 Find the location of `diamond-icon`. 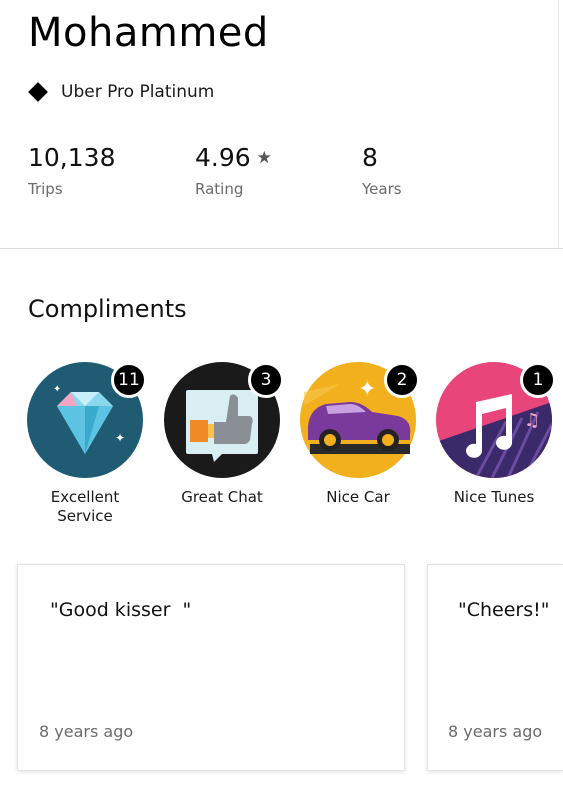

diamond-icon is located at coordinates (38, 92).